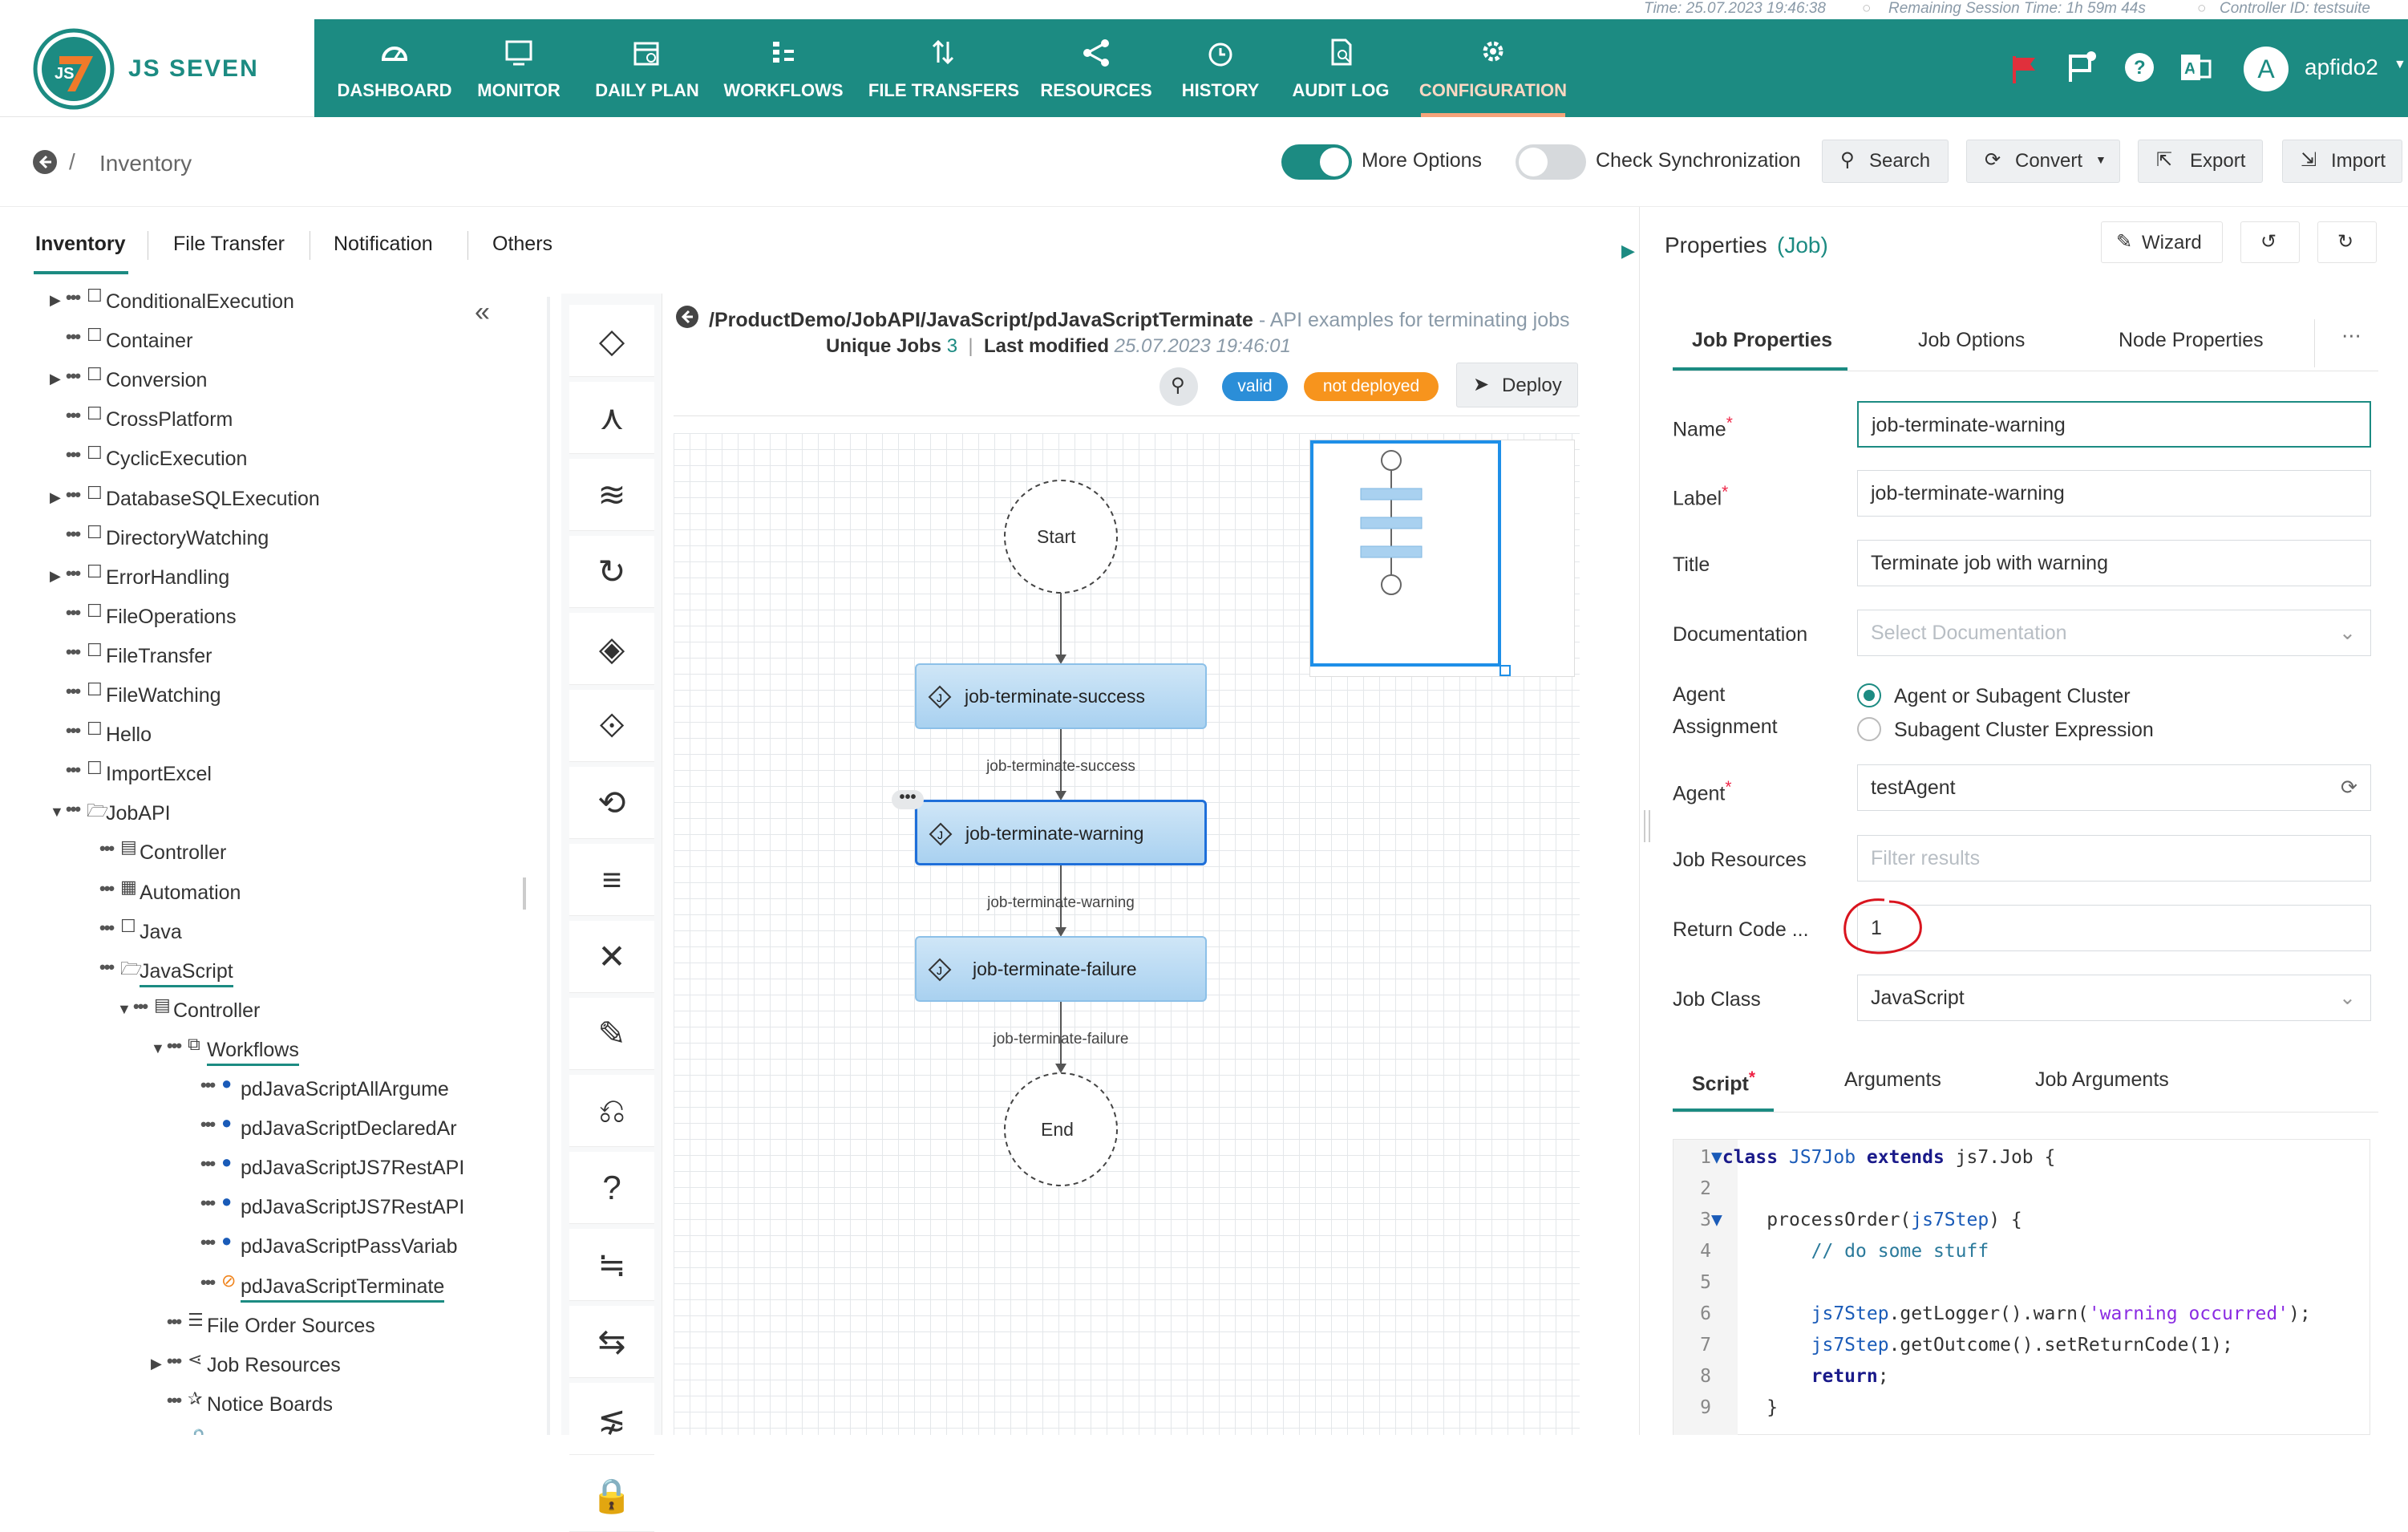  I want to click on tree-folder: ••• ☐ FileWatching, so click(273, 695).